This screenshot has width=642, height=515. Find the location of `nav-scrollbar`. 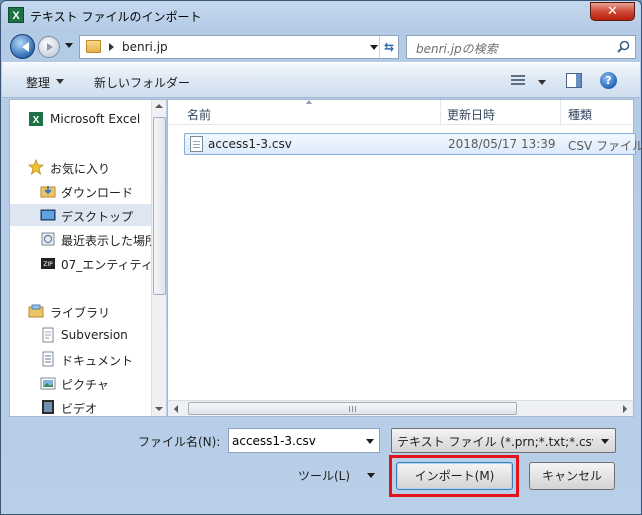

nav-scrollbar is located at coordinates (158, 258).